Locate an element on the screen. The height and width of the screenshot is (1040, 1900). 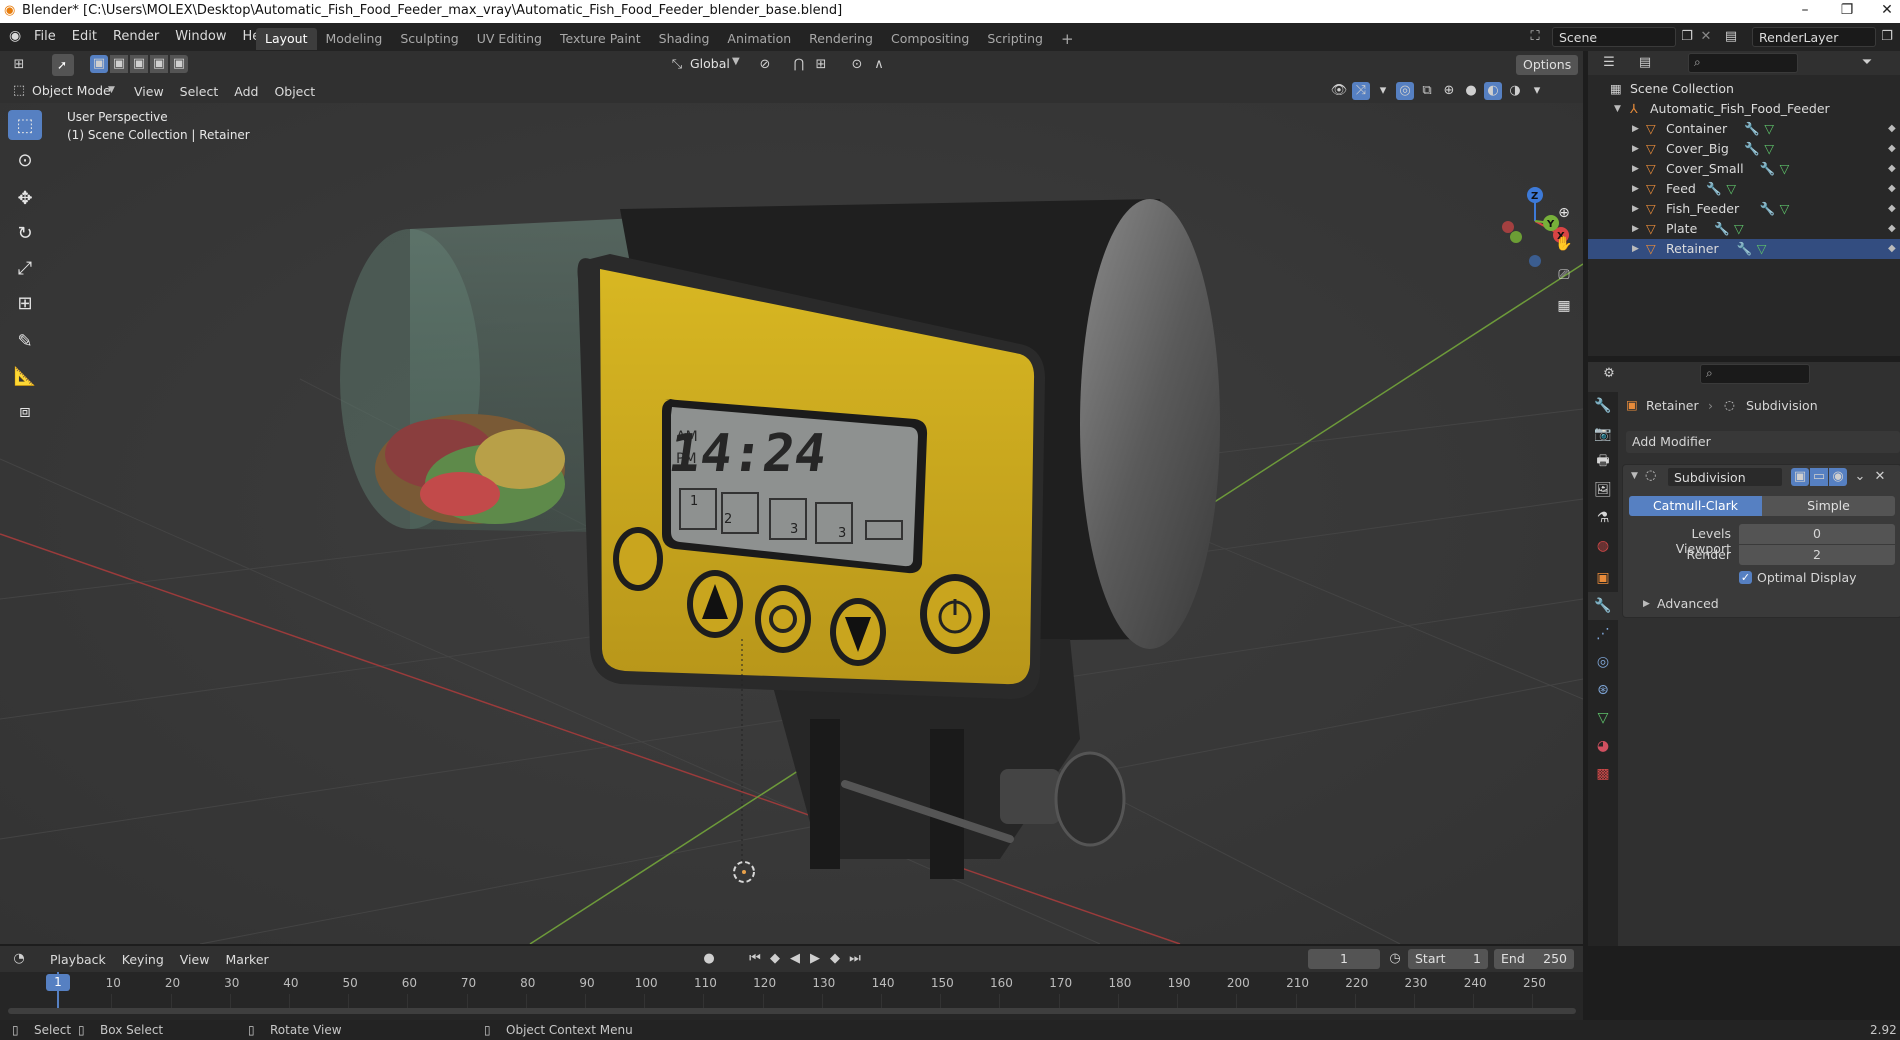
view-layer-properties-icon: 🖼 is located at coordinates (1603, 490).